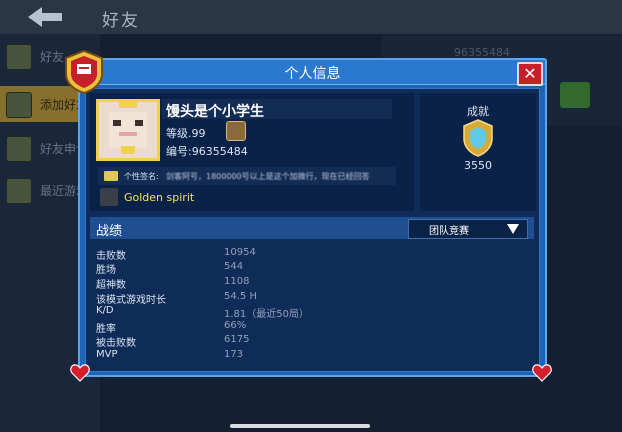  I want to click on signature-label: 个性签名:, so click(141, 176).